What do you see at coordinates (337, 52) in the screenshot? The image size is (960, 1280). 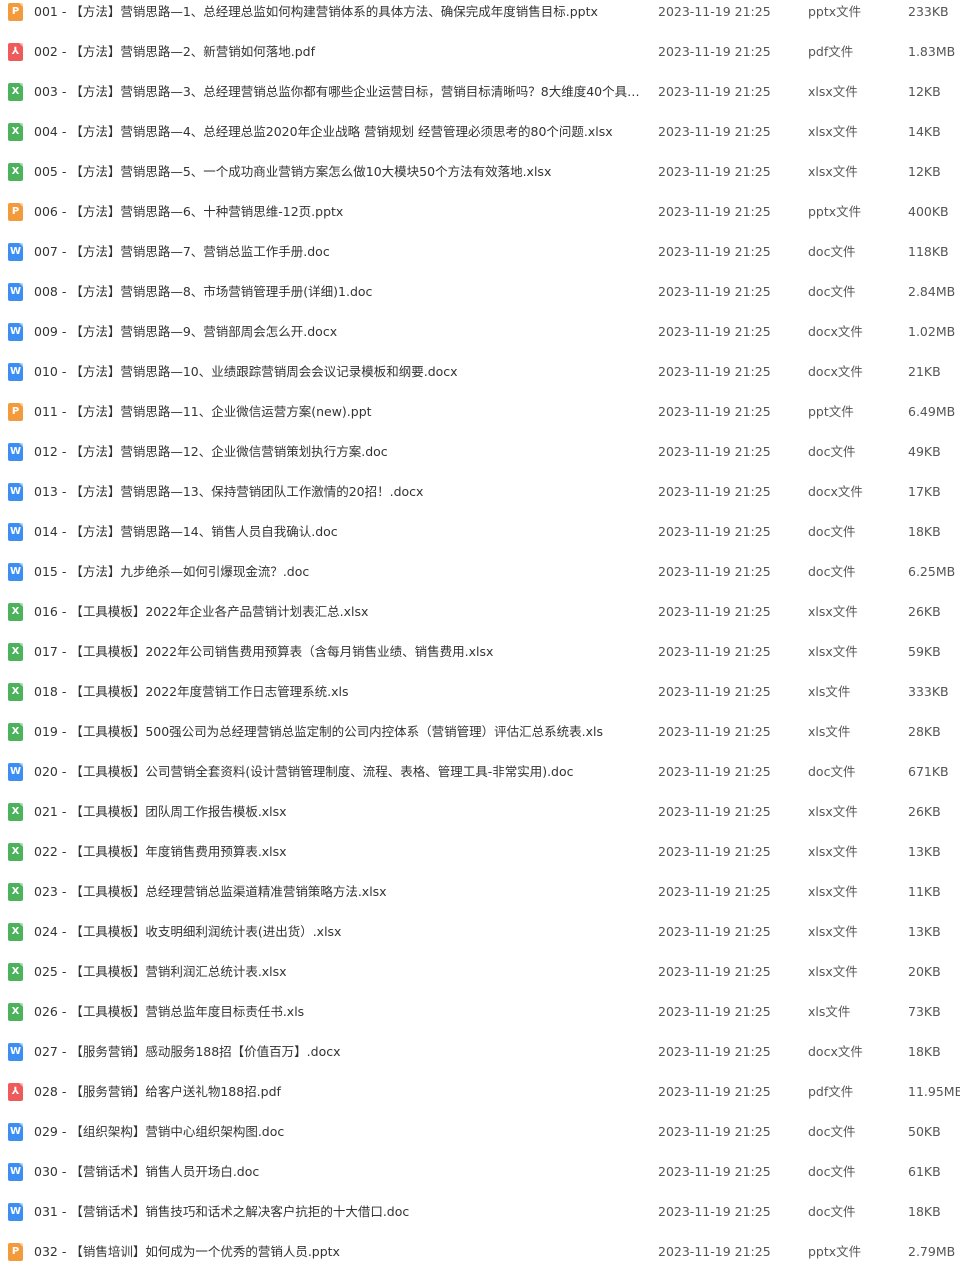 I see `file-name: 002 - 【方法】营销思路—2、新营销如何落地.pdf` at bounding box center [337, 52].